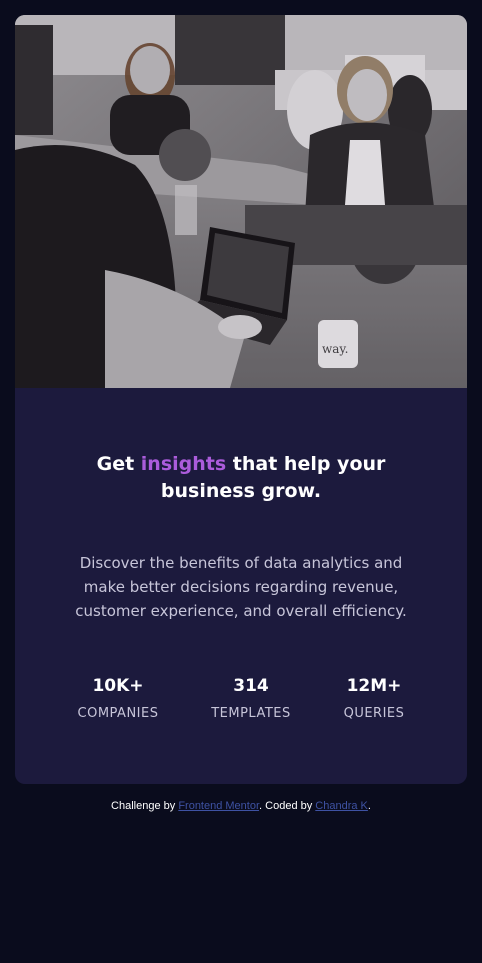 The image size is (482, 963). What do you see at coordinates (251, 698) in the screenshot?
I see `stat-templates: 314 TEMPLATES` at bounding box center [251, 698].